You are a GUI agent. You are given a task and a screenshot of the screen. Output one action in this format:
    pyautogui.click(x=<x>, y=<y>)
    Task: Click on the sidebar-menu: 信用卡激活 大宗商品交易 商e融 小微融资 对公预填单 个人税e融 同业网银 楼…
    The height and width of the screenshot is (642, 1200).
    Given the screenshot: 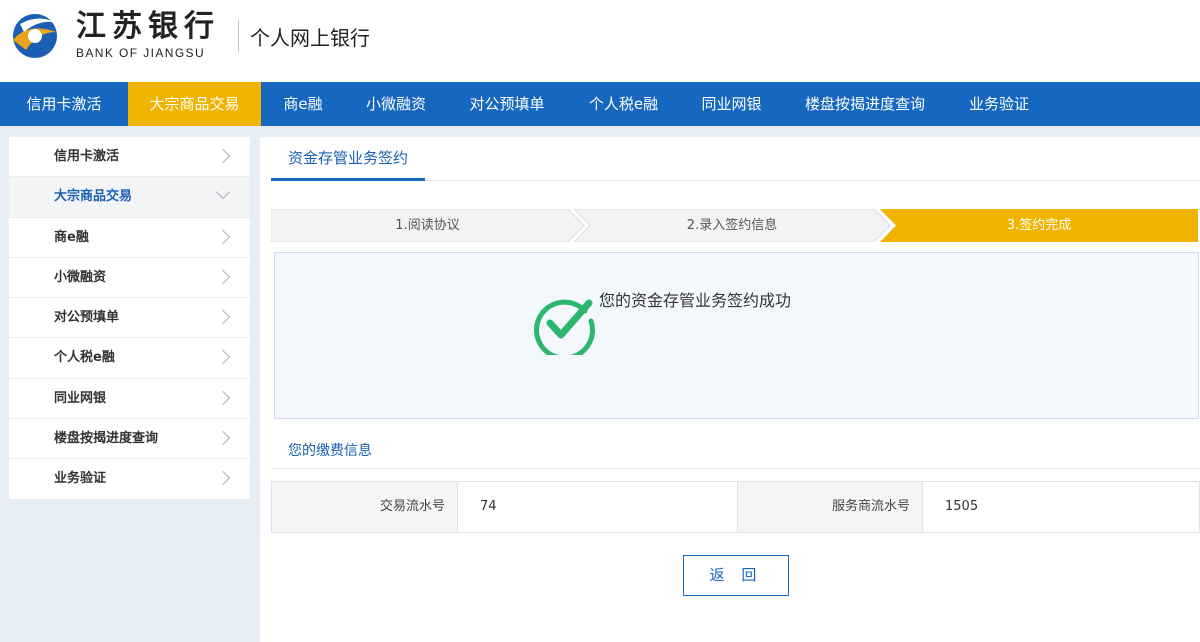 What is the action you would take?
    pyautogui.click(x=129, y=318)
    